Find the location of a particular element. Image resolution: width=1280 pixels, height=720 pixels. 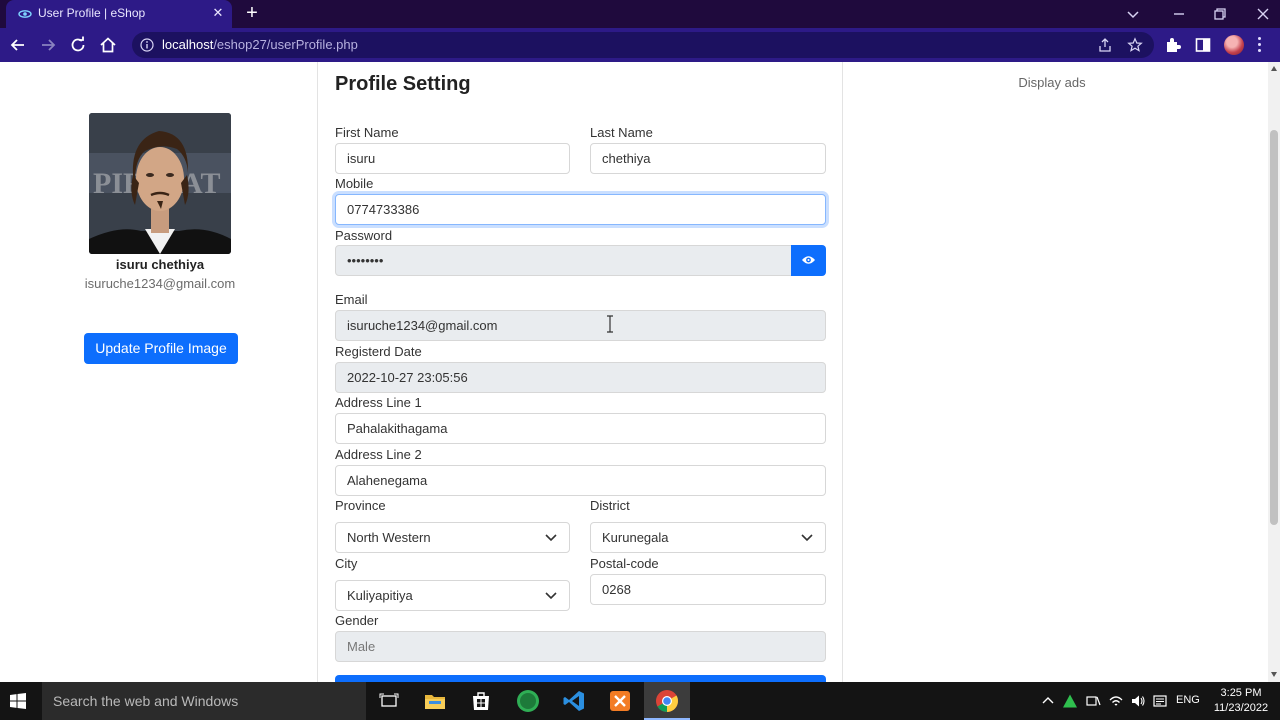

file-explorer-icon is located at coordinates (435, 701).